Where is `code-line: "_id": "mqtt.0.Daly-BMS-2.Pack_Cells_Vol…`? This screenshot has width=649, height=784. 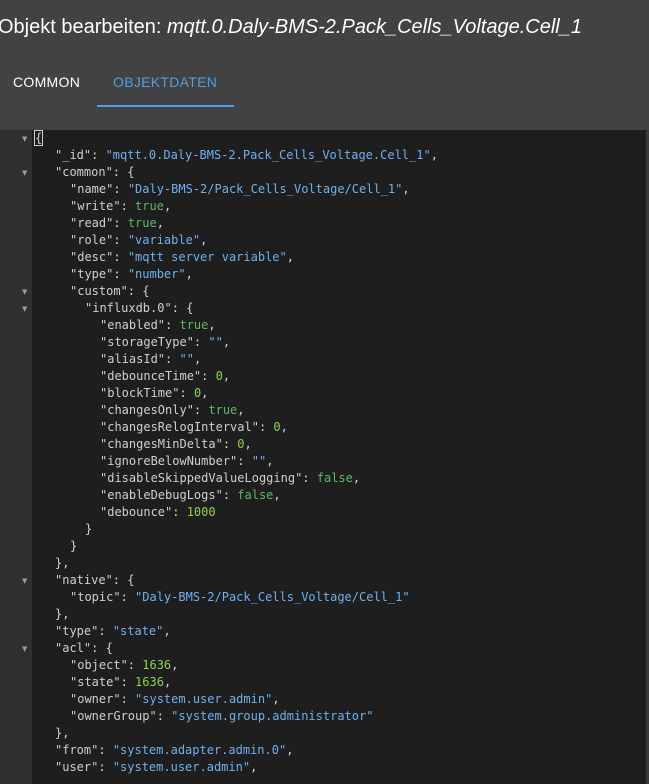
code-line: "_id": "mqtt.0.Daly-BMS-2.Pack_Cells_Vol… is located at coordinates (246, 155).